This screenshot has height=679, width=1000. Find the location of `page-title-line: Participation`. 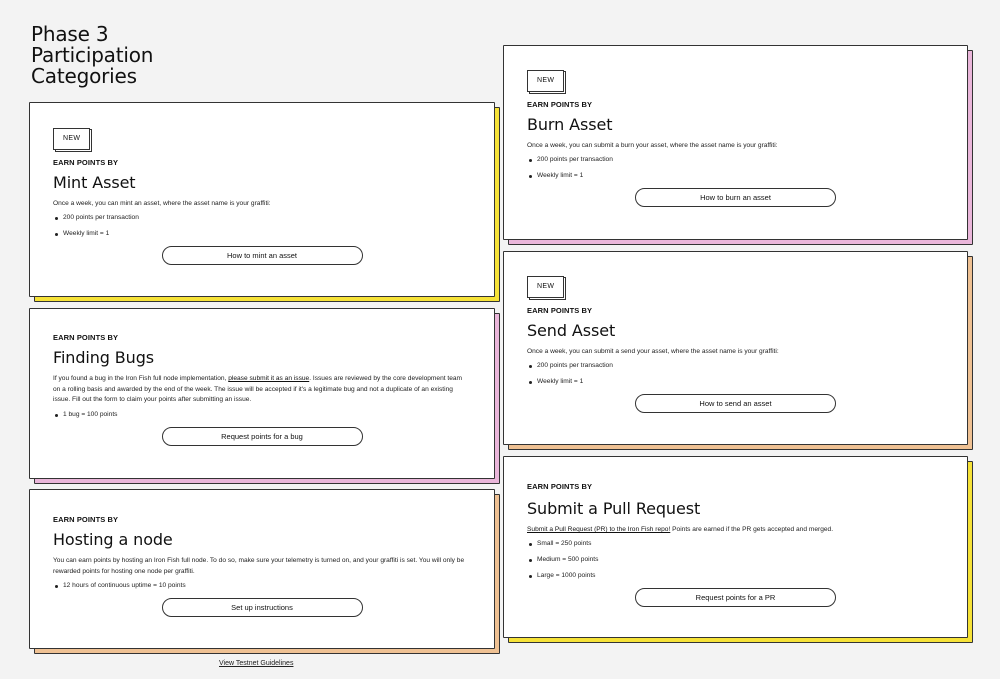

page-title-line: Participation is located at coordinates (92, 55).